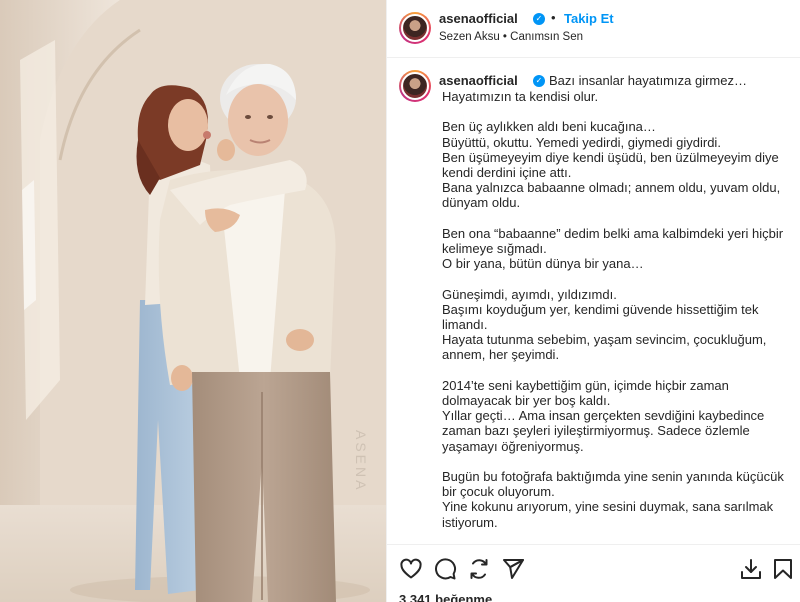 The width and height of the screenshot is (800, 602). Describe the element at coordinates (751, 569) in the screenshot. I see `download-icon` at that location.